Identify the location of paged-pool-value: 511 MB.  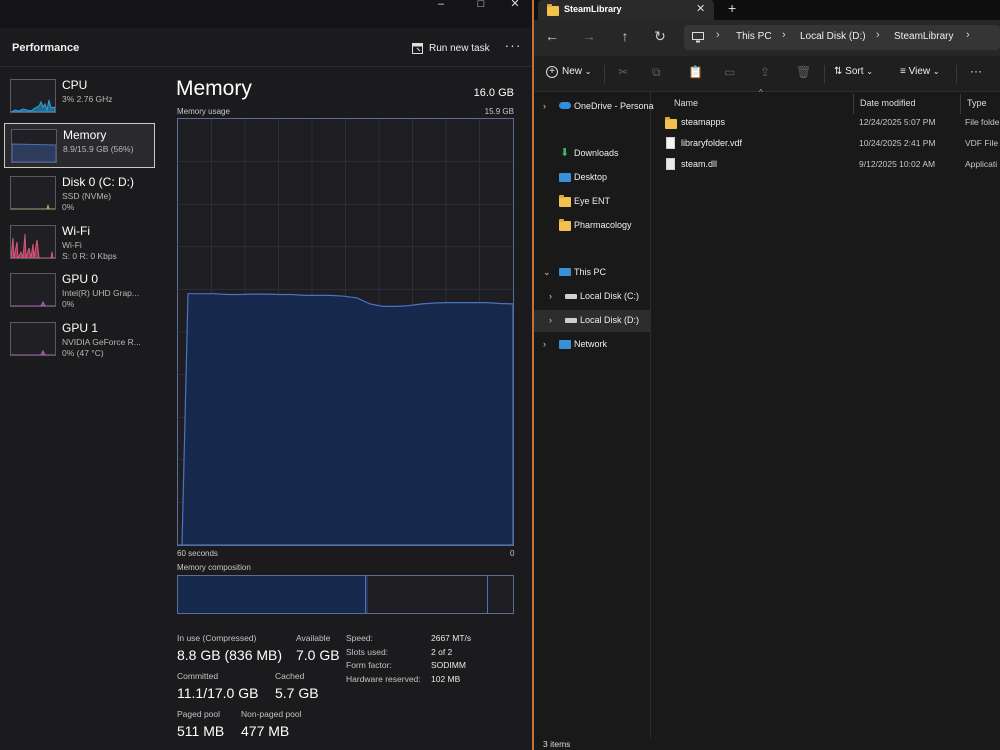
(201, 731).